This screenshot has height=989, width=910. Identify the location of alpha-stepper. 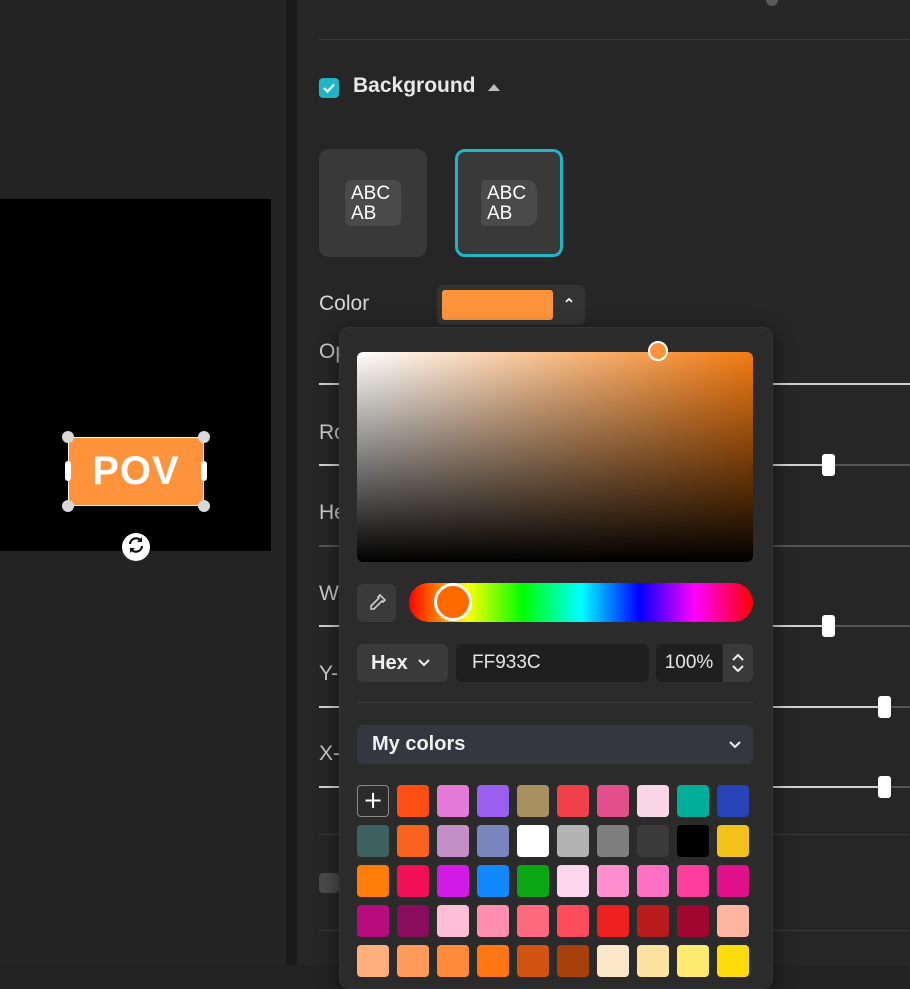
(738, 663).